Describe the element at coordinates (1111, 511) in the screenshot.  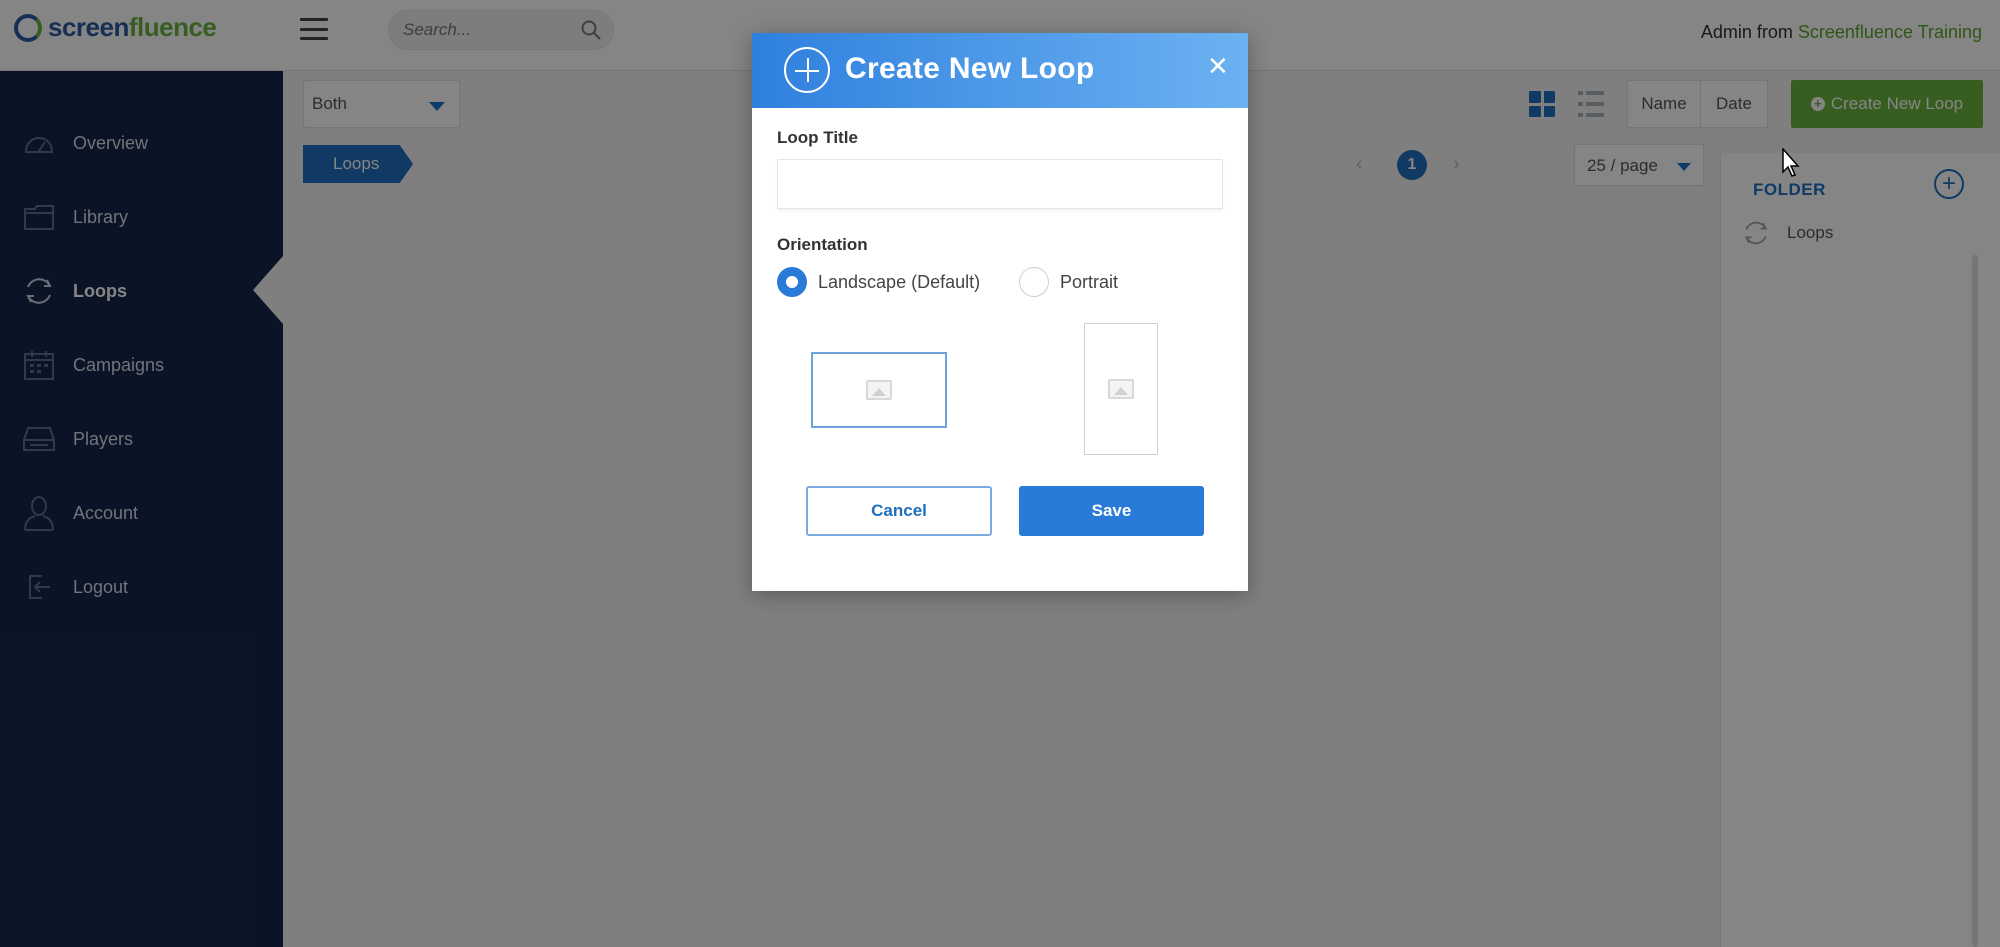
I see `save-button: Save` at that location.